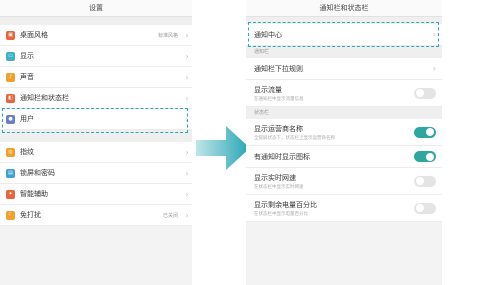  Describe the element at coordinates (425, 156) in the screenshot. I see `notif-icon-toggle` at that location.